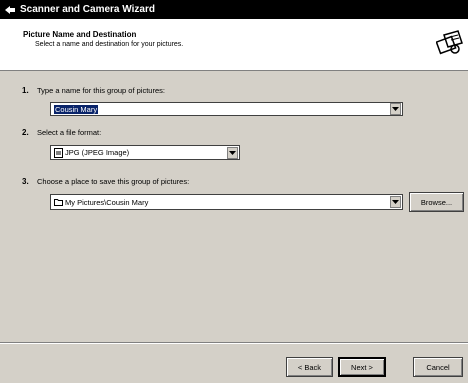 The image size is (468, 383). Describe the element at coordinates (87, 9) in the screenshot. I see `window-title: Scanner and Camera Wizard` at that location.